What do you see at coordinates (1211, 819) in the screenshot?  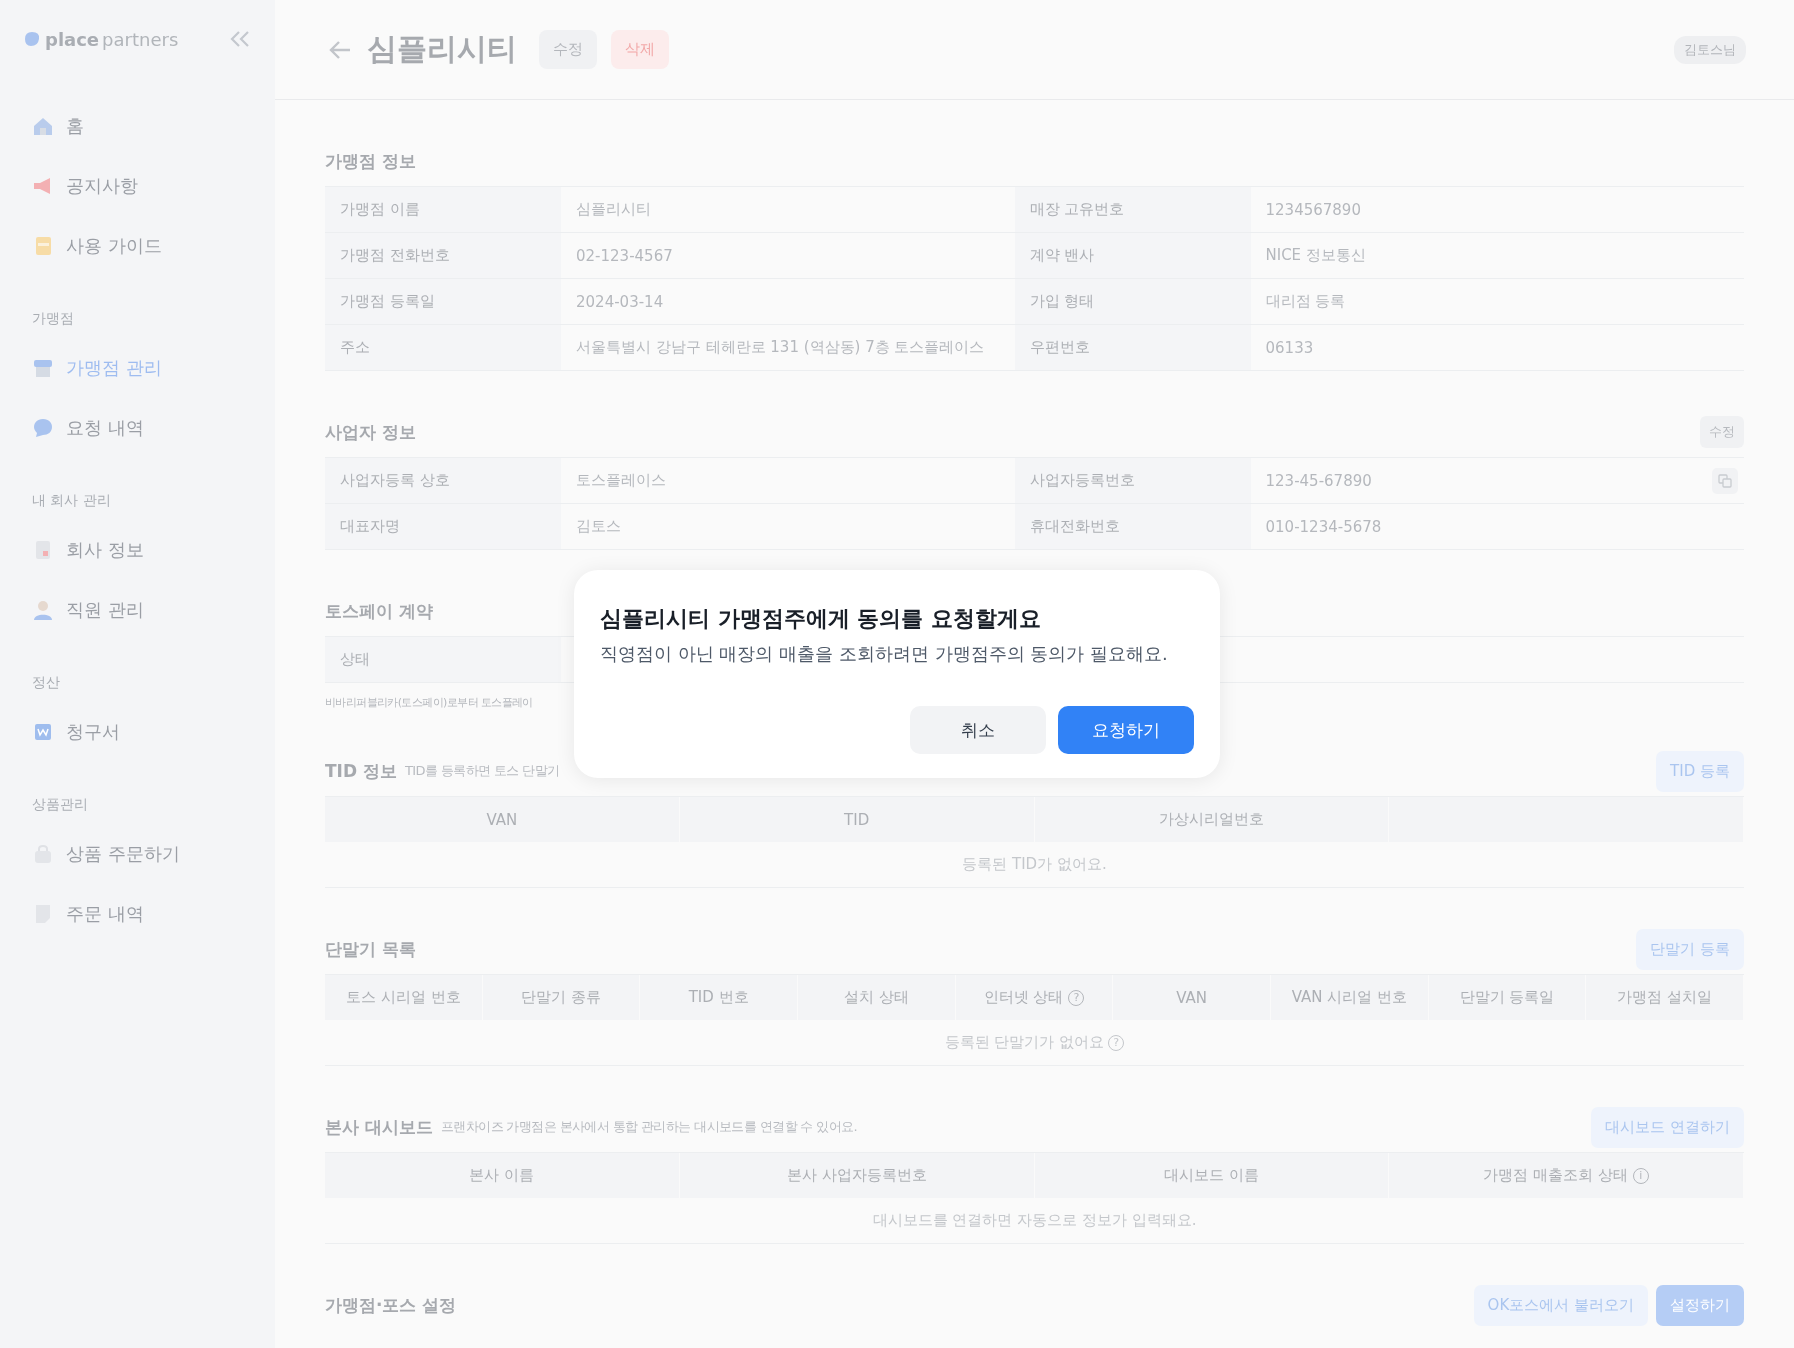 I see `column-header: 가상시리얼번호` at bounding box center [1211, 819].